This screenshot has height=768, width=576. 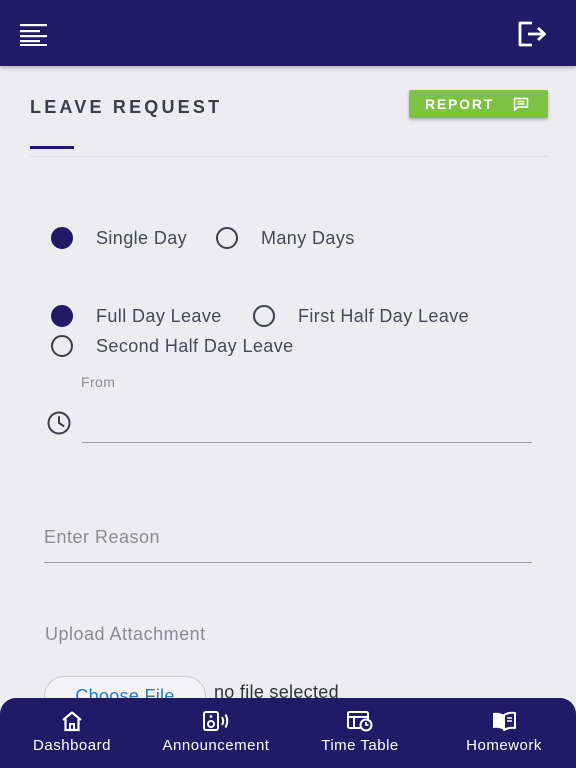 I want to click on full-day-leave-radio, so click(x=62, y=316).